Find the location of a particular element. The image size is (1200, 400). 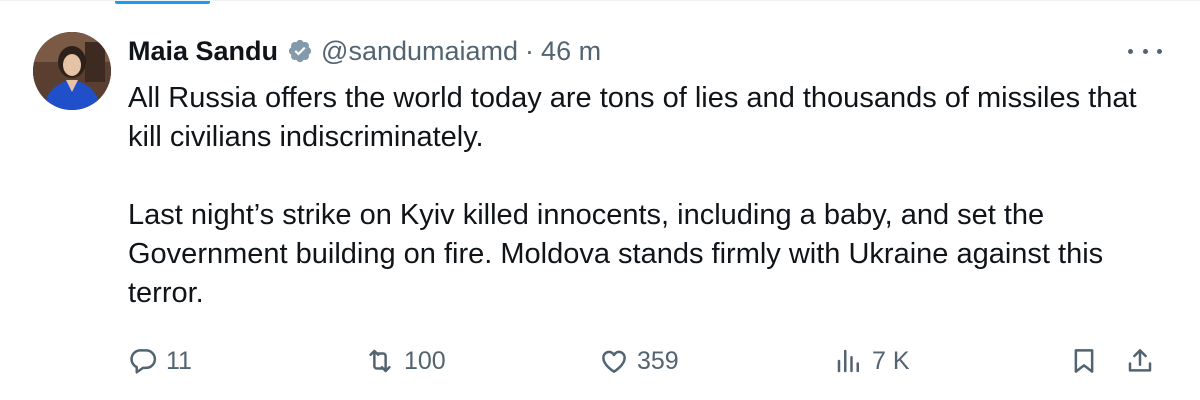

share-button is located at coordinates (1140, 361).